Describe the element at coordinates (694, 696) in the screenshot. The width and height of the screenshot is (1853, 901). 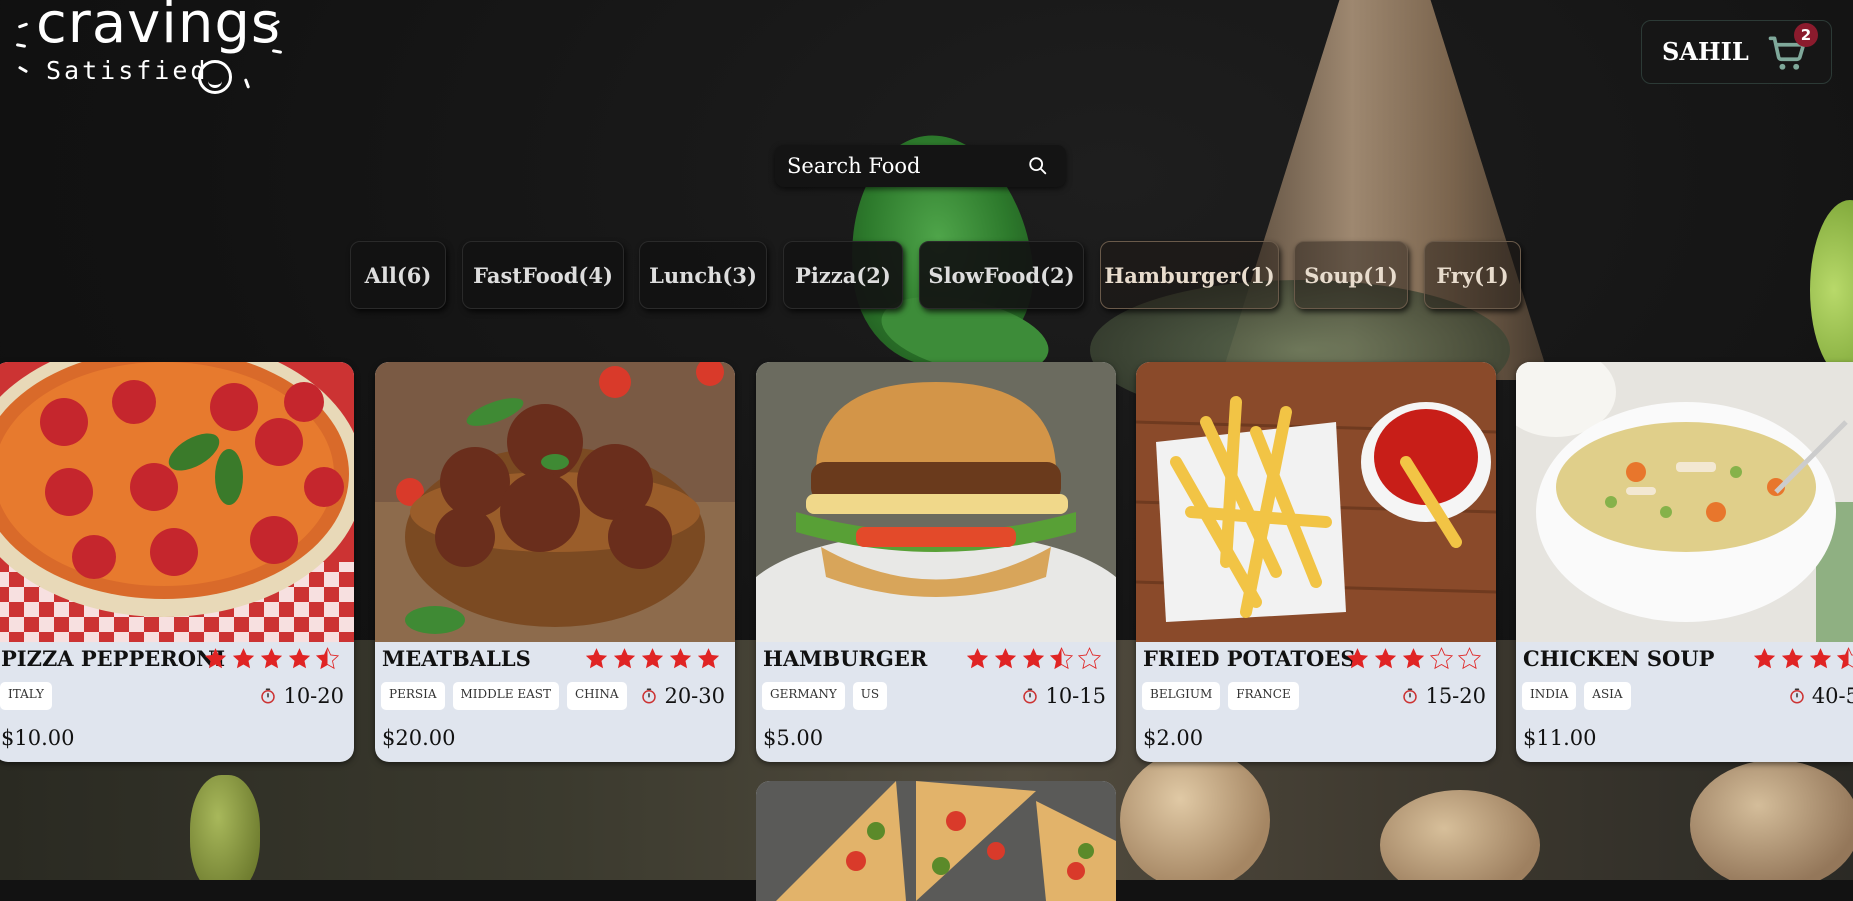
I see `cook-time-value: 20-30` at that location.